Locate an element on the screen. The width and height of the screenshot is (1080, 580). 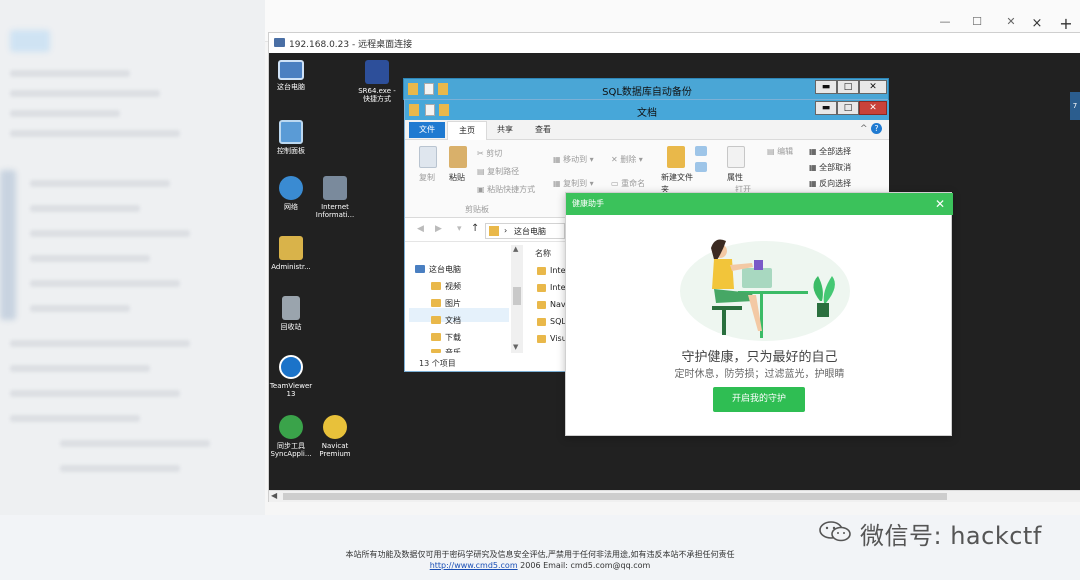
chevron-down-icon: ▾ is located at coordinates (459, 229).